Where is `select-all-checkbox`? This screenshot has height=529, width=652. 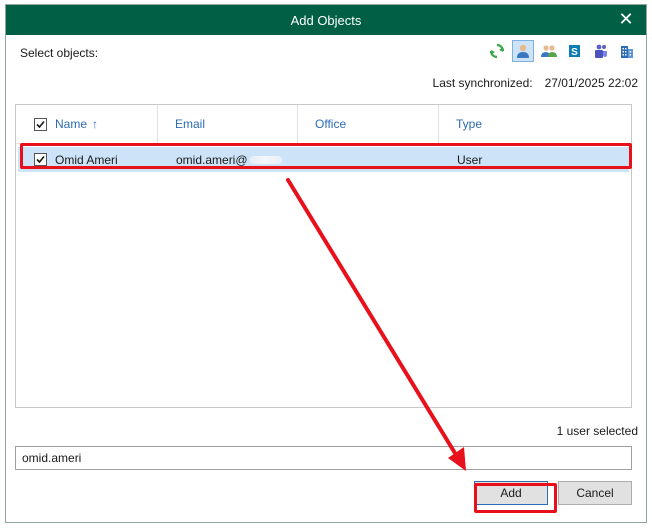 select-all-checkbox is located at coordinates (40, 124).